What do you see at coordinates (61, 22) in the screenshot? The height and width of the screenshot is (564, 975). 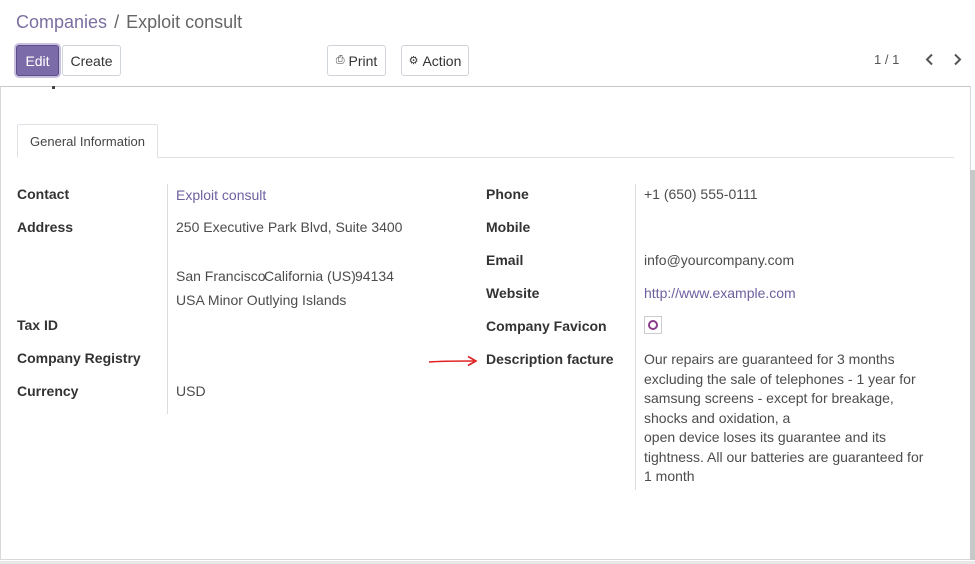 I see `breadcrumb-companies-link: Companies` at bounding box center [61, 22].